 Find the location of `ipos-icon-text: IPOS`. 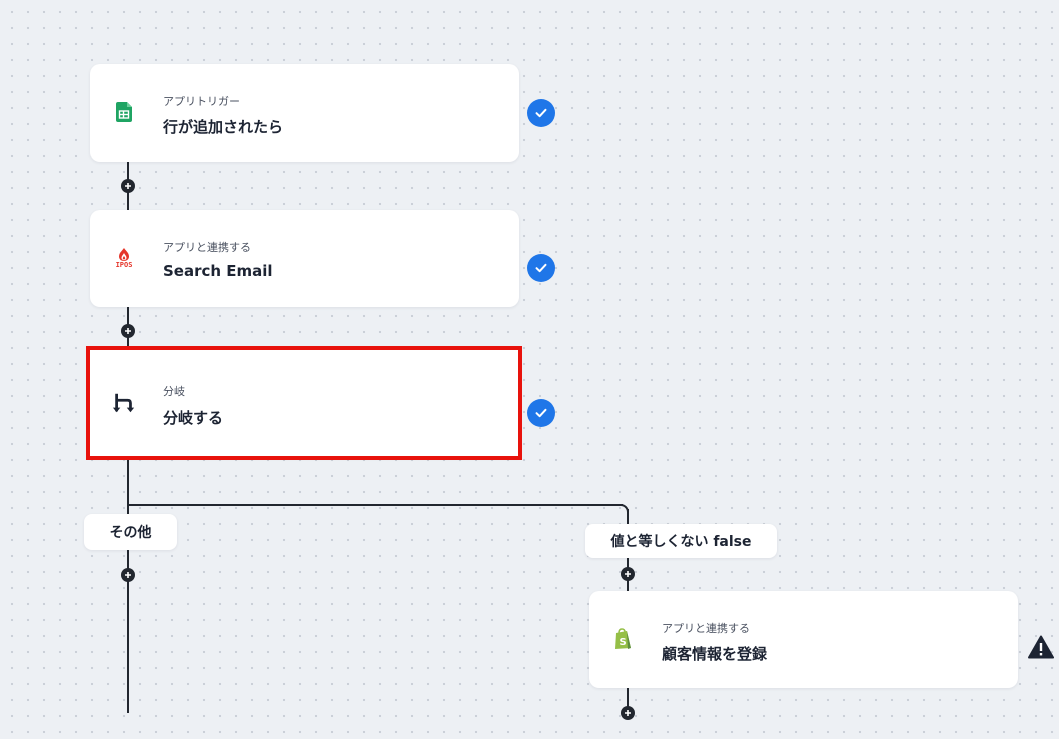

ipos-icon-text: IPOS is located at coordinates (124, 264).